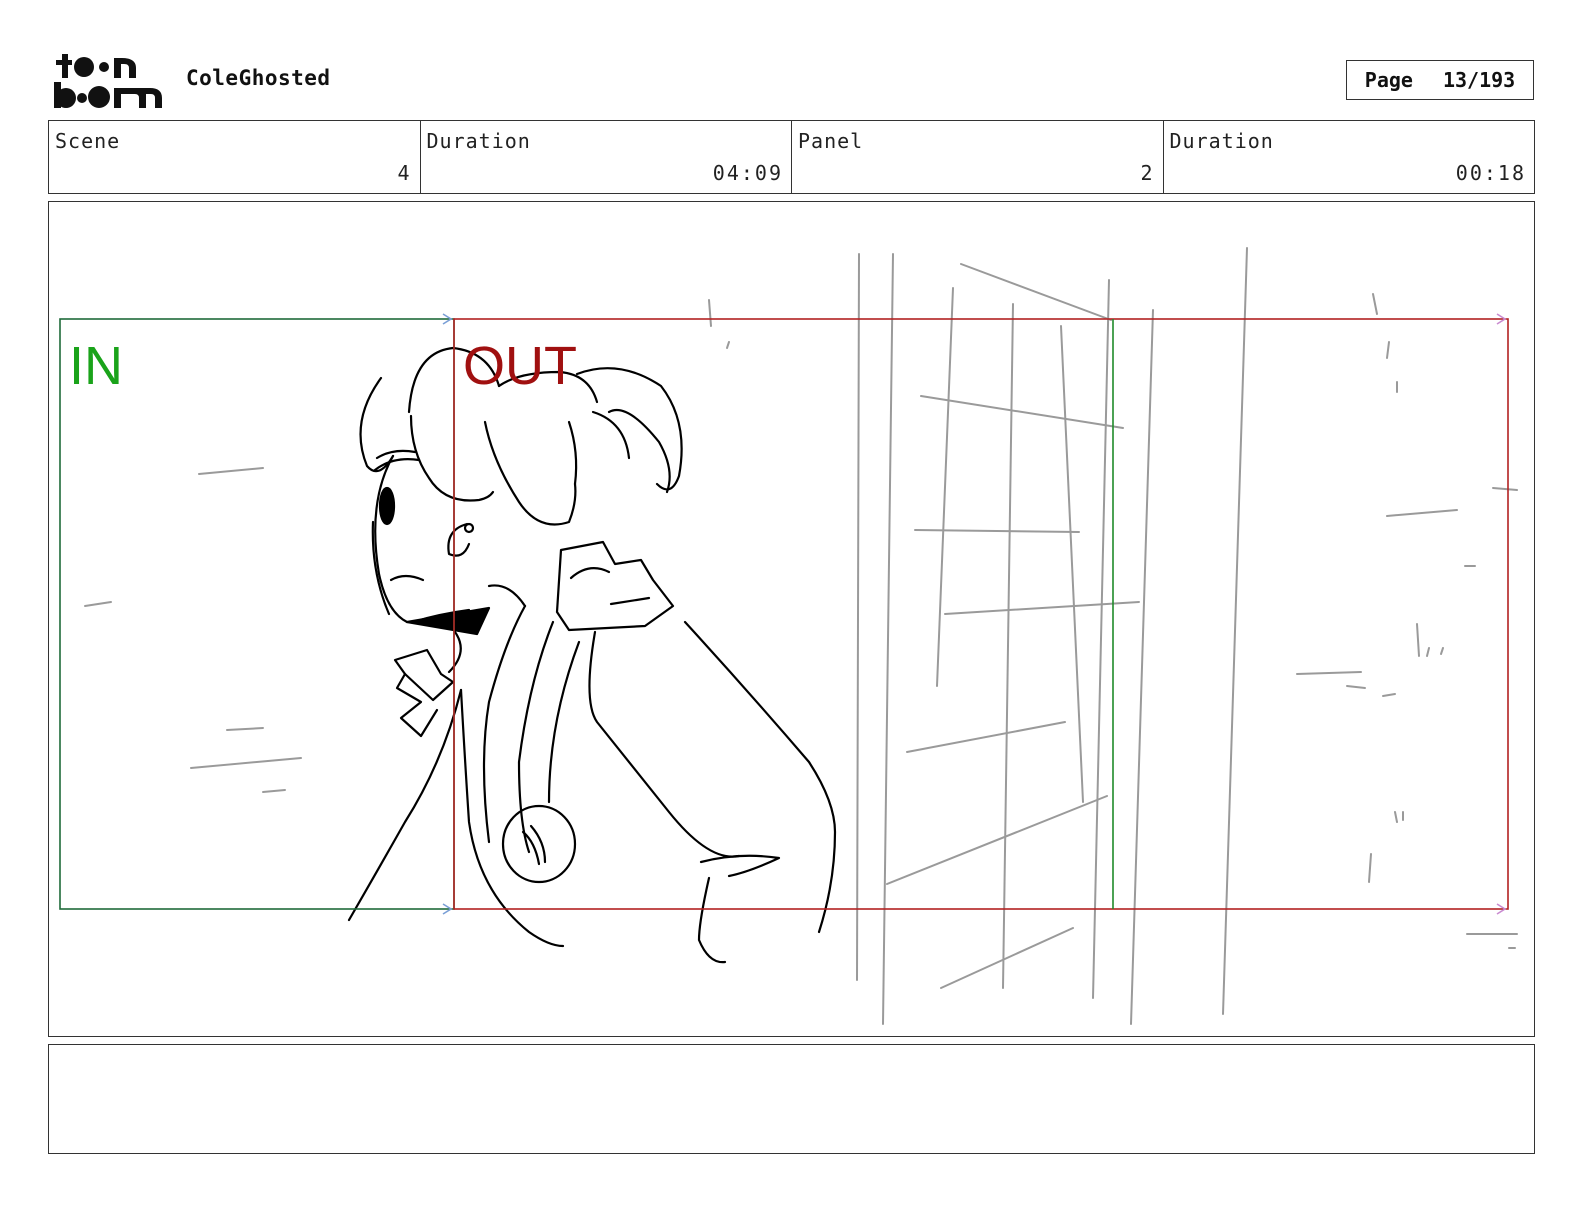 This screenshot has width=1584, height=1224. I want to click on panel-cell: Panel 2, so click(978, 157).